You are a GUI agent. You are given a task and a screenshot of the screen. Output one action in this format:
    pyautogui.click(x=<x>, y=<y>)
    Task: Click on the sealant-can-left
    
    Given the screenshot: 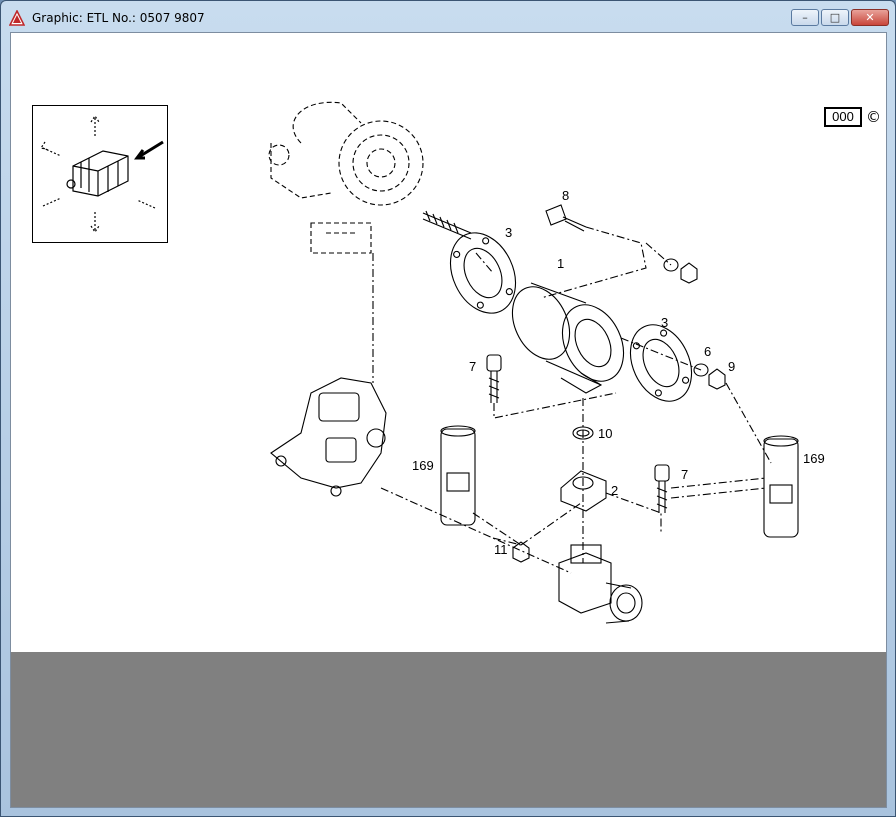 What is the action you would take?
    pyautogui.click(x=458, y=475)
    